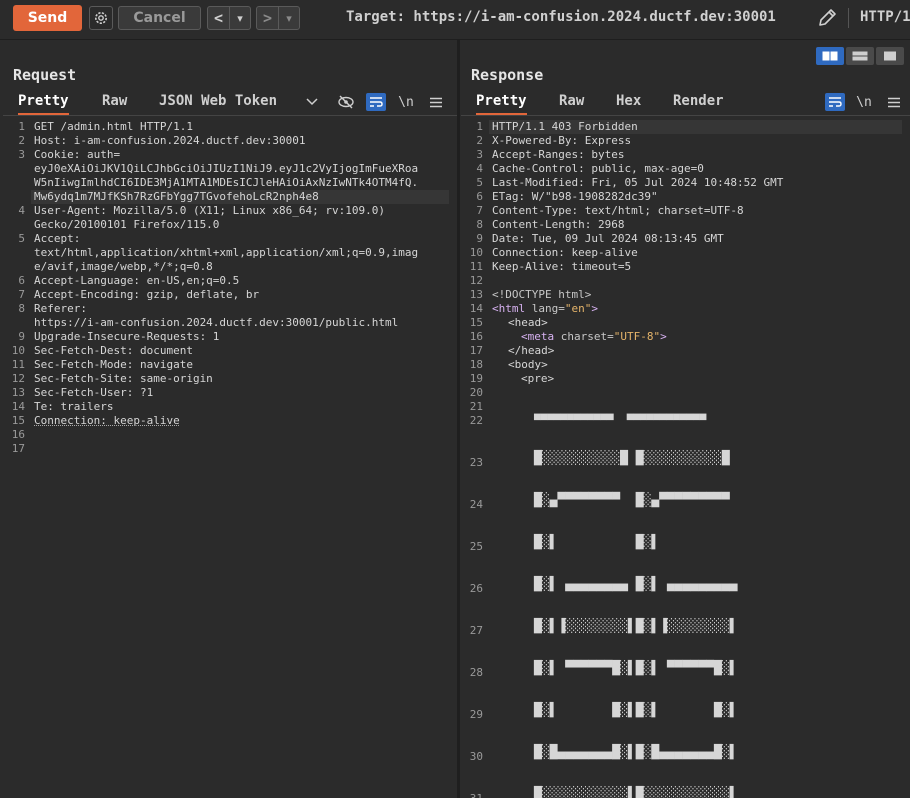  I want to click on html-open-tag: <html lang="en">, so click(545, 308).